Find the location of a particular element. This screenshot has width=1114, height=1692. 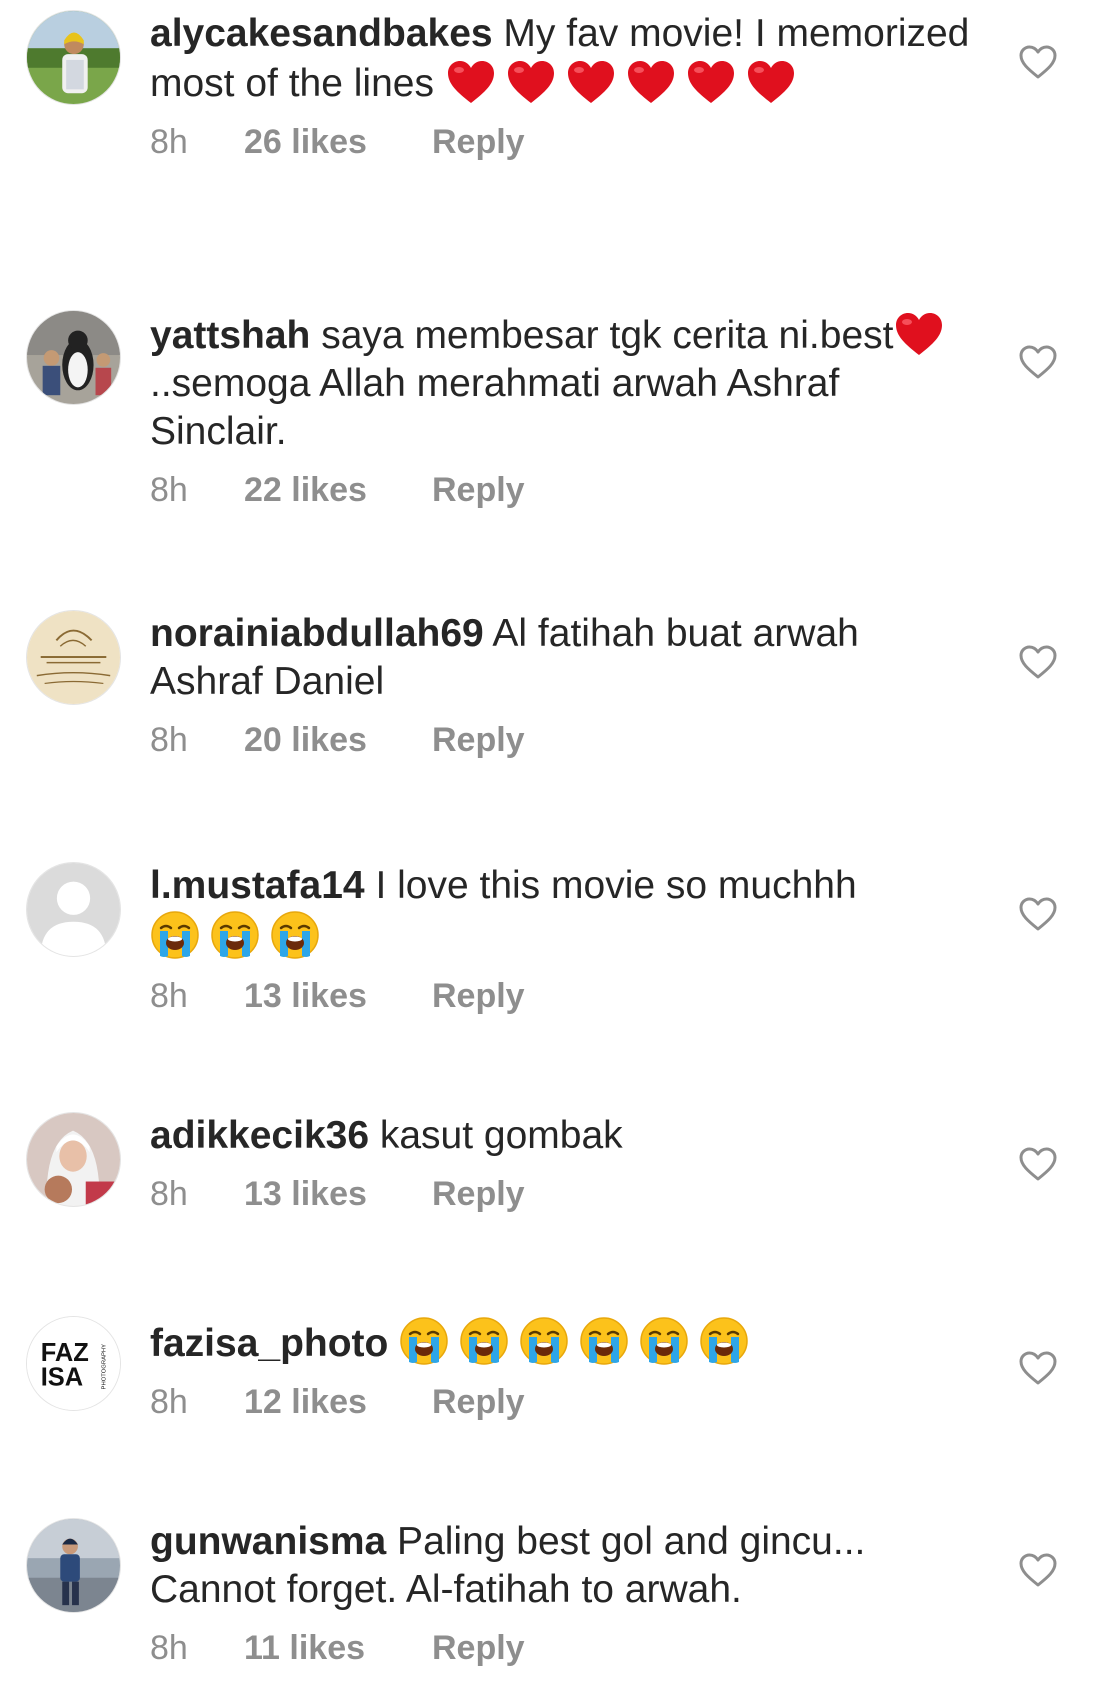

comment-meta: 8h 22 likes Reply is located at coordinates (565, 490).